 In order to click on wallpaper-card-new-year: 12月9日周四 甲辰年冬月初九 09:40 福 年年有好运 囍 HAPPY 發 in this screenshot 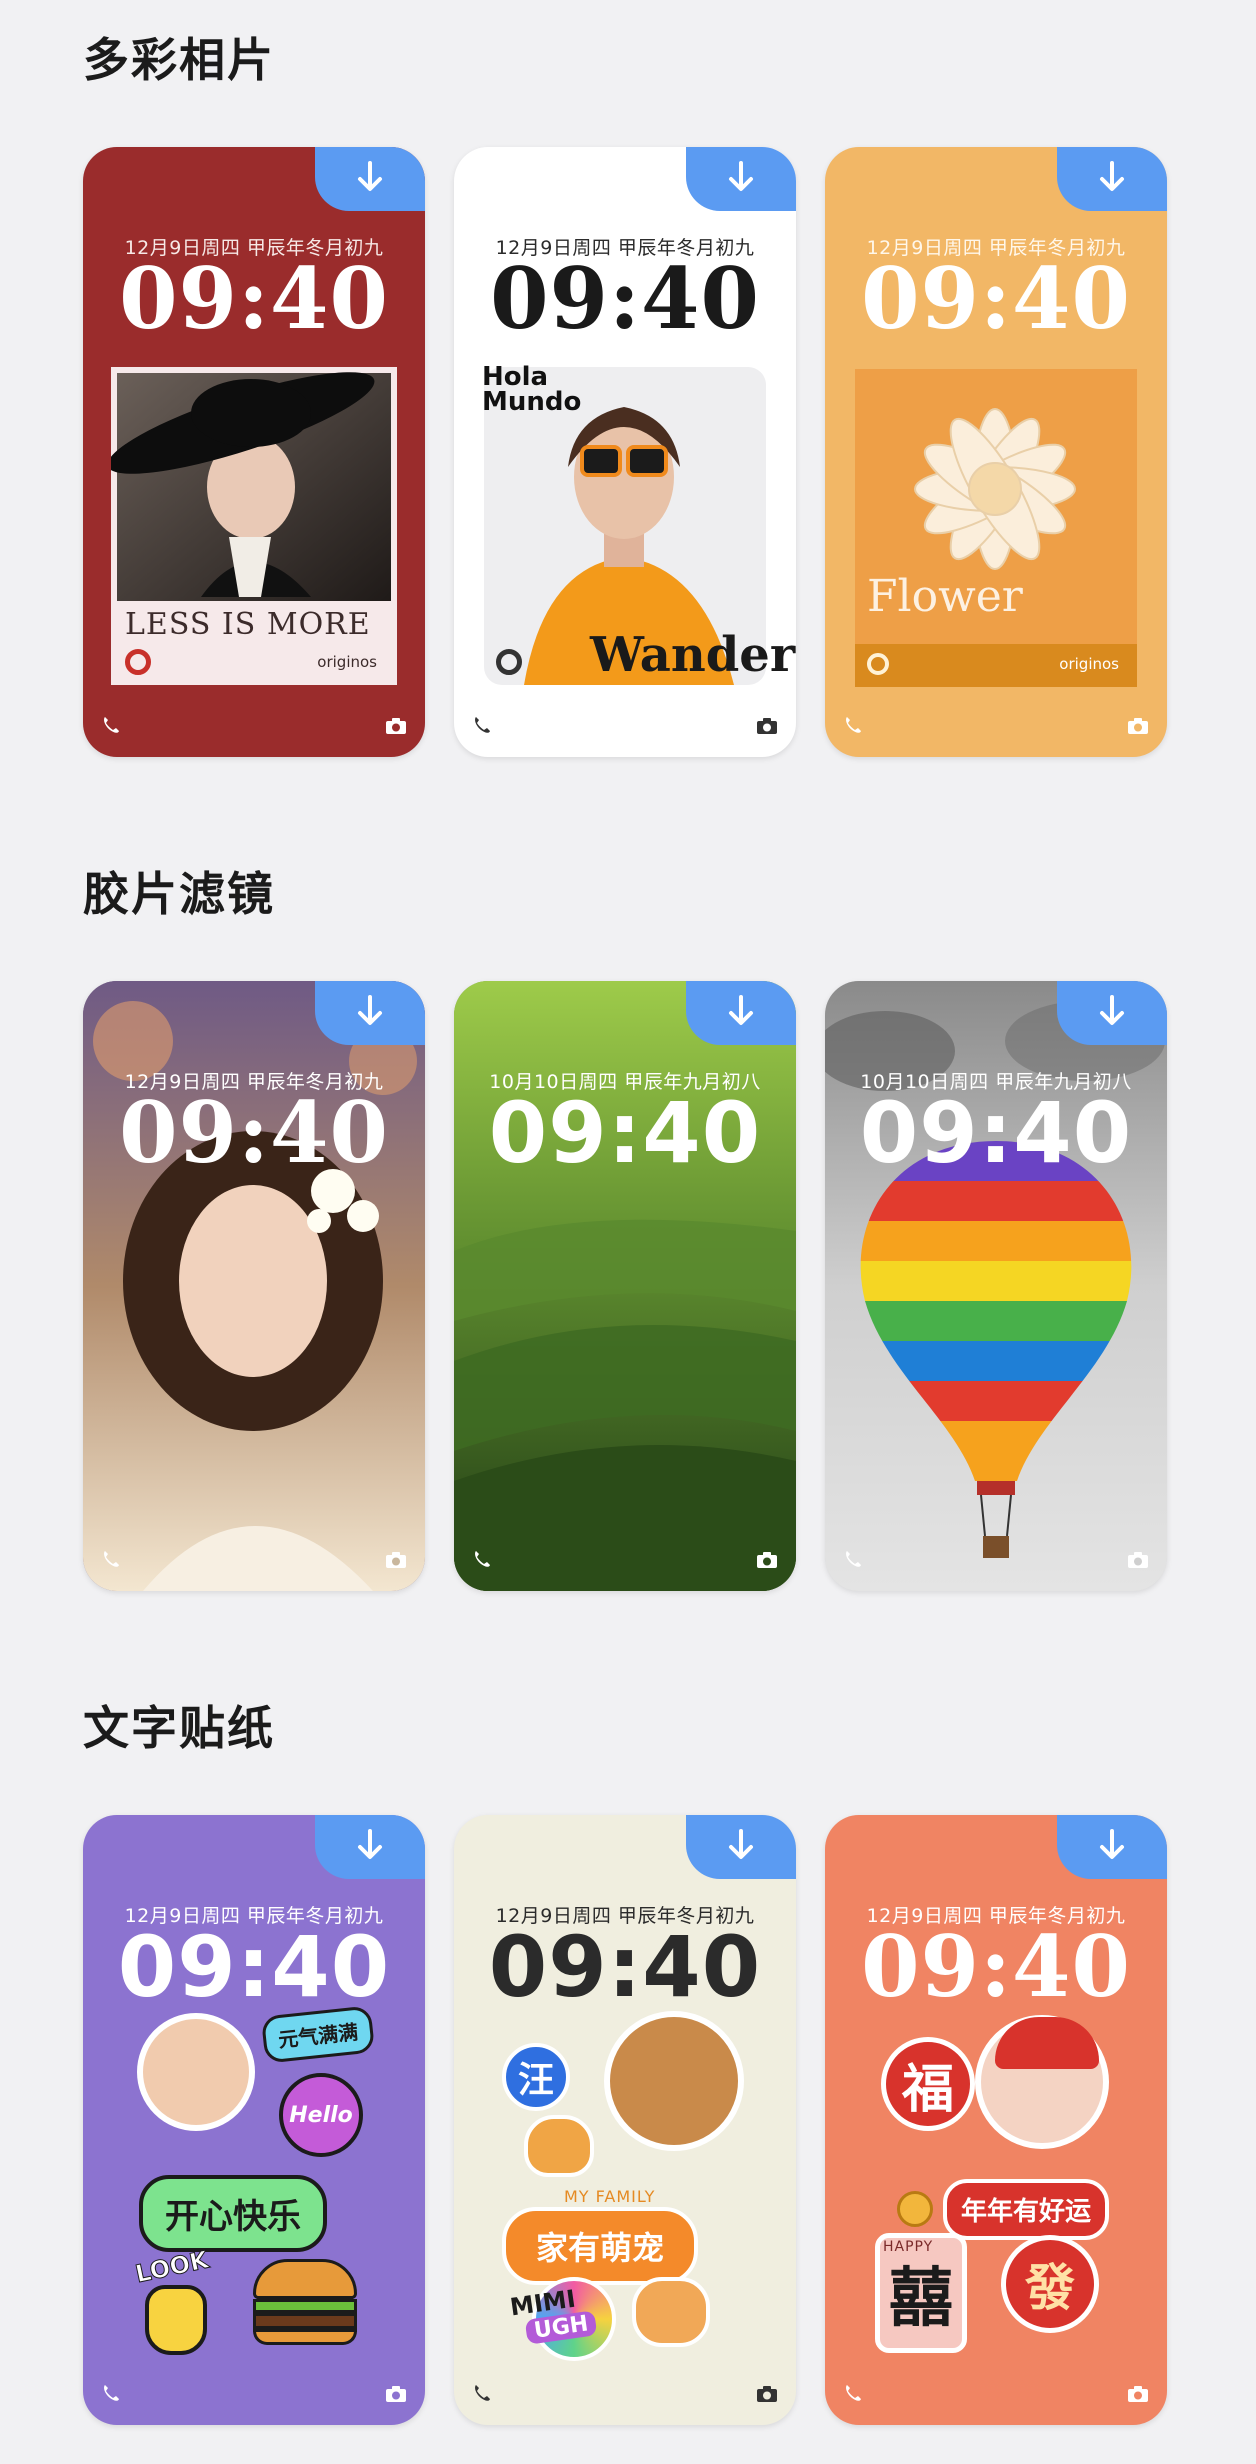, I will do `click(996, 2120)`.